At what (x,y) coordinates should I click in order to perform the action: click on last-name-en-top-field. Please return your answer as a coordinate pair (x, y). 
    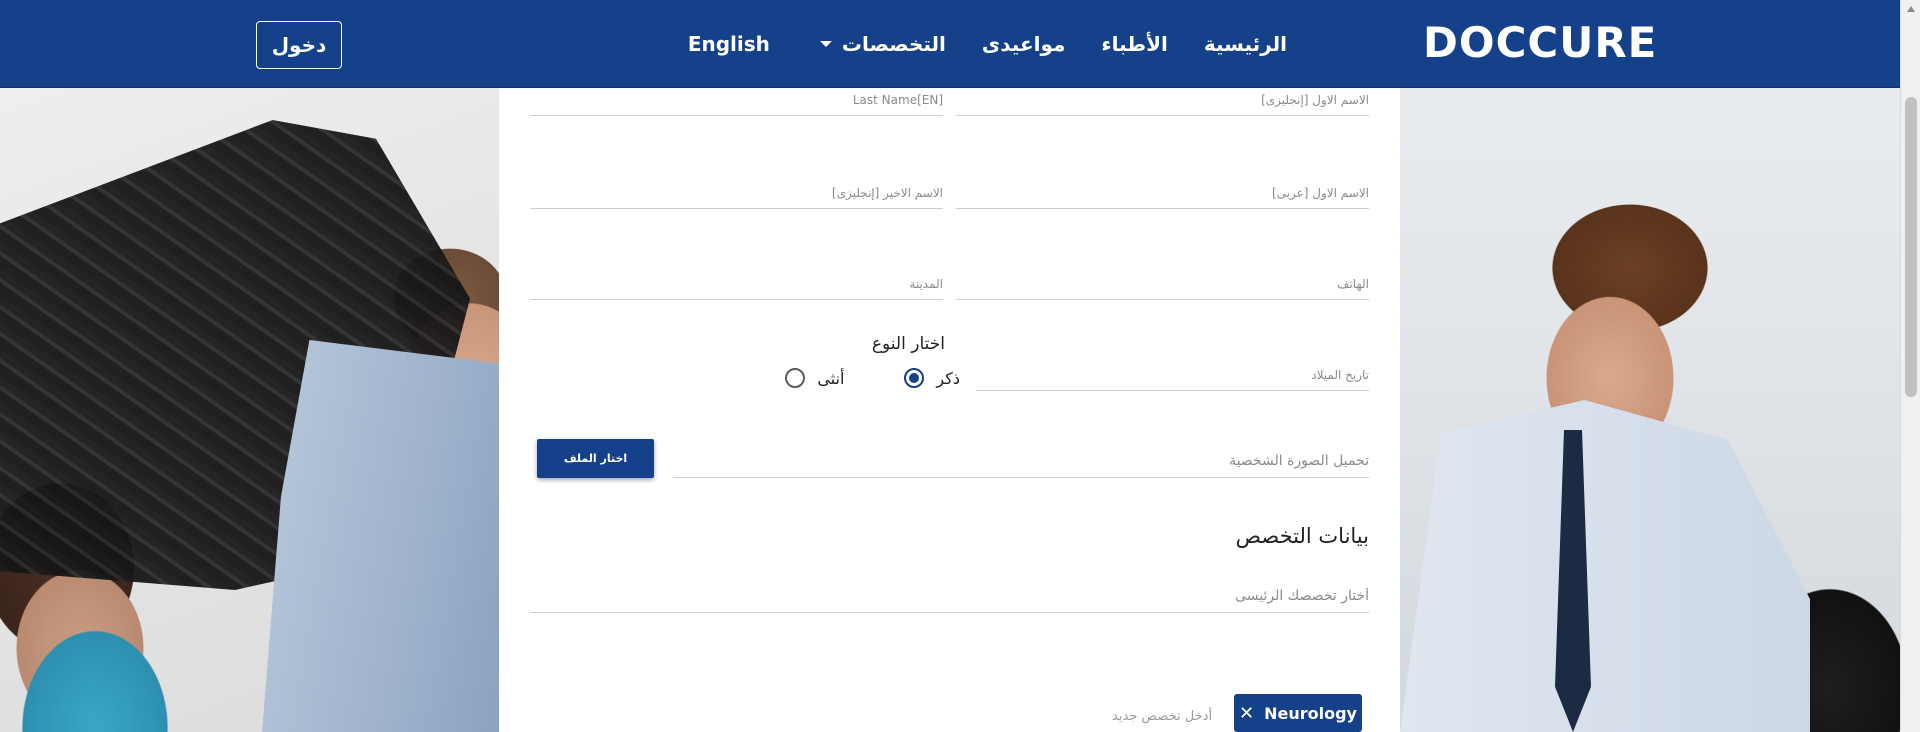
    Looking at the image, I should click on (736, 102).